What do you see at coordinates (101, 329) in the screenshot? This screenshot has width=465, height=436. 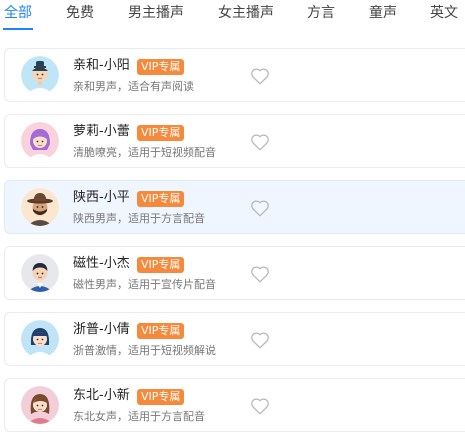 I see `voice-name: 浙普-小倩` at bounding box center [101, 329].